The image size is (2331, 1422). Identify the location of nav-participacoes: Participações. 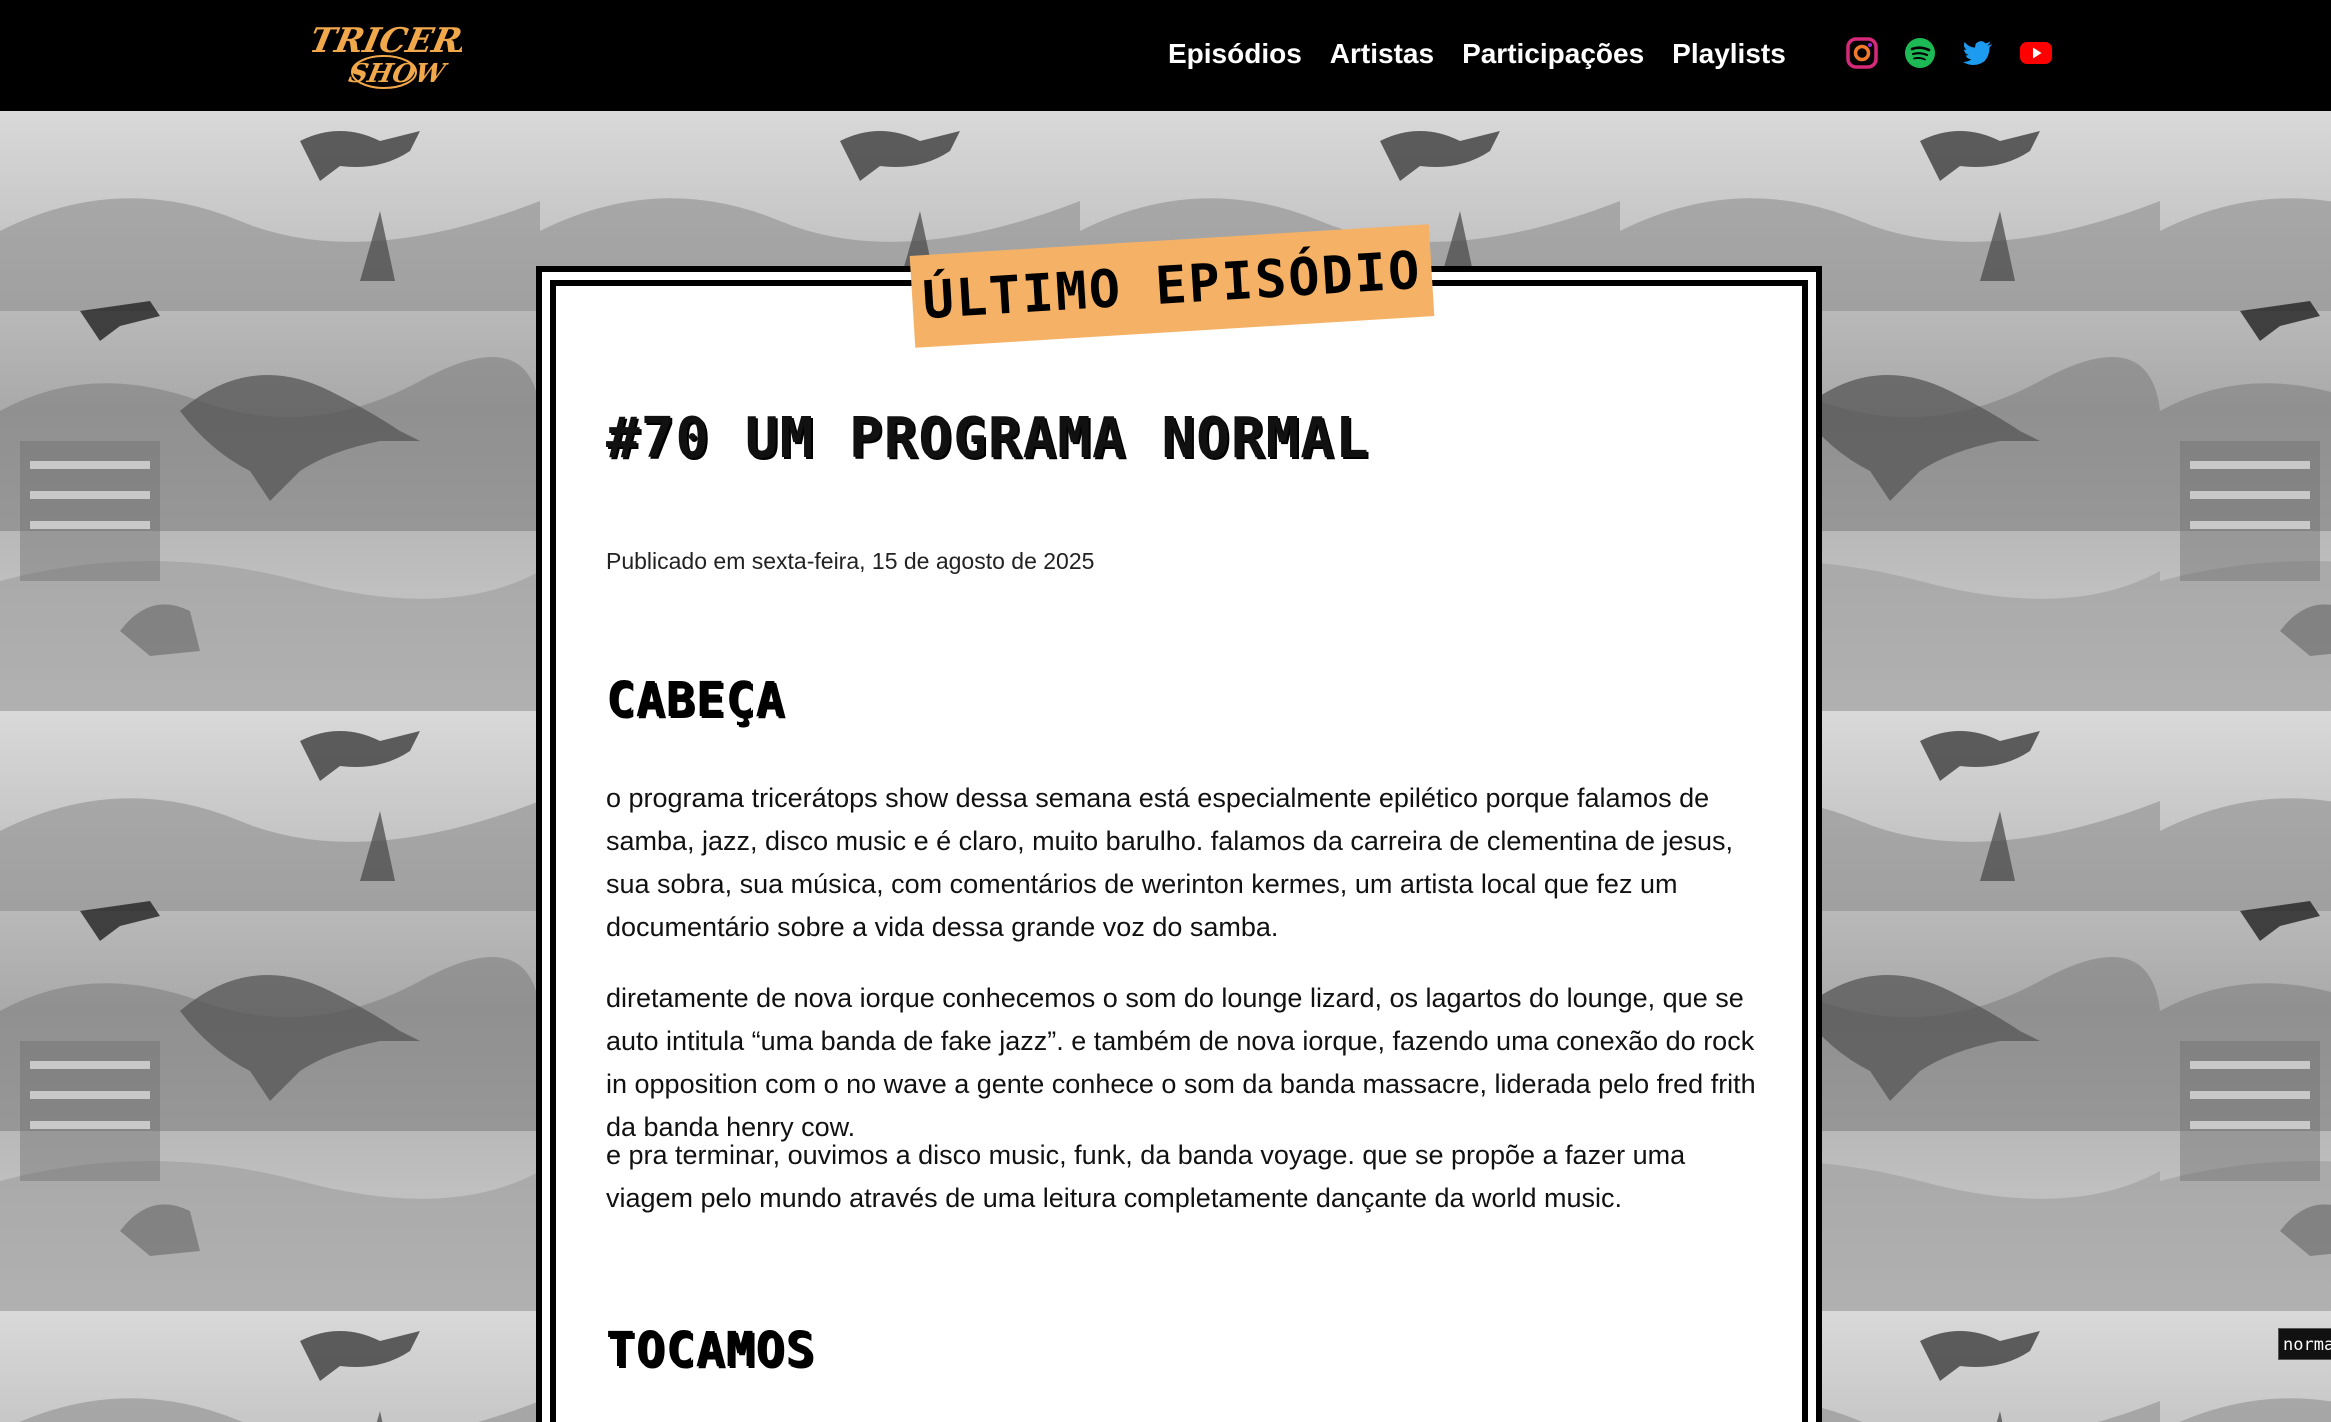
(1553, 54).